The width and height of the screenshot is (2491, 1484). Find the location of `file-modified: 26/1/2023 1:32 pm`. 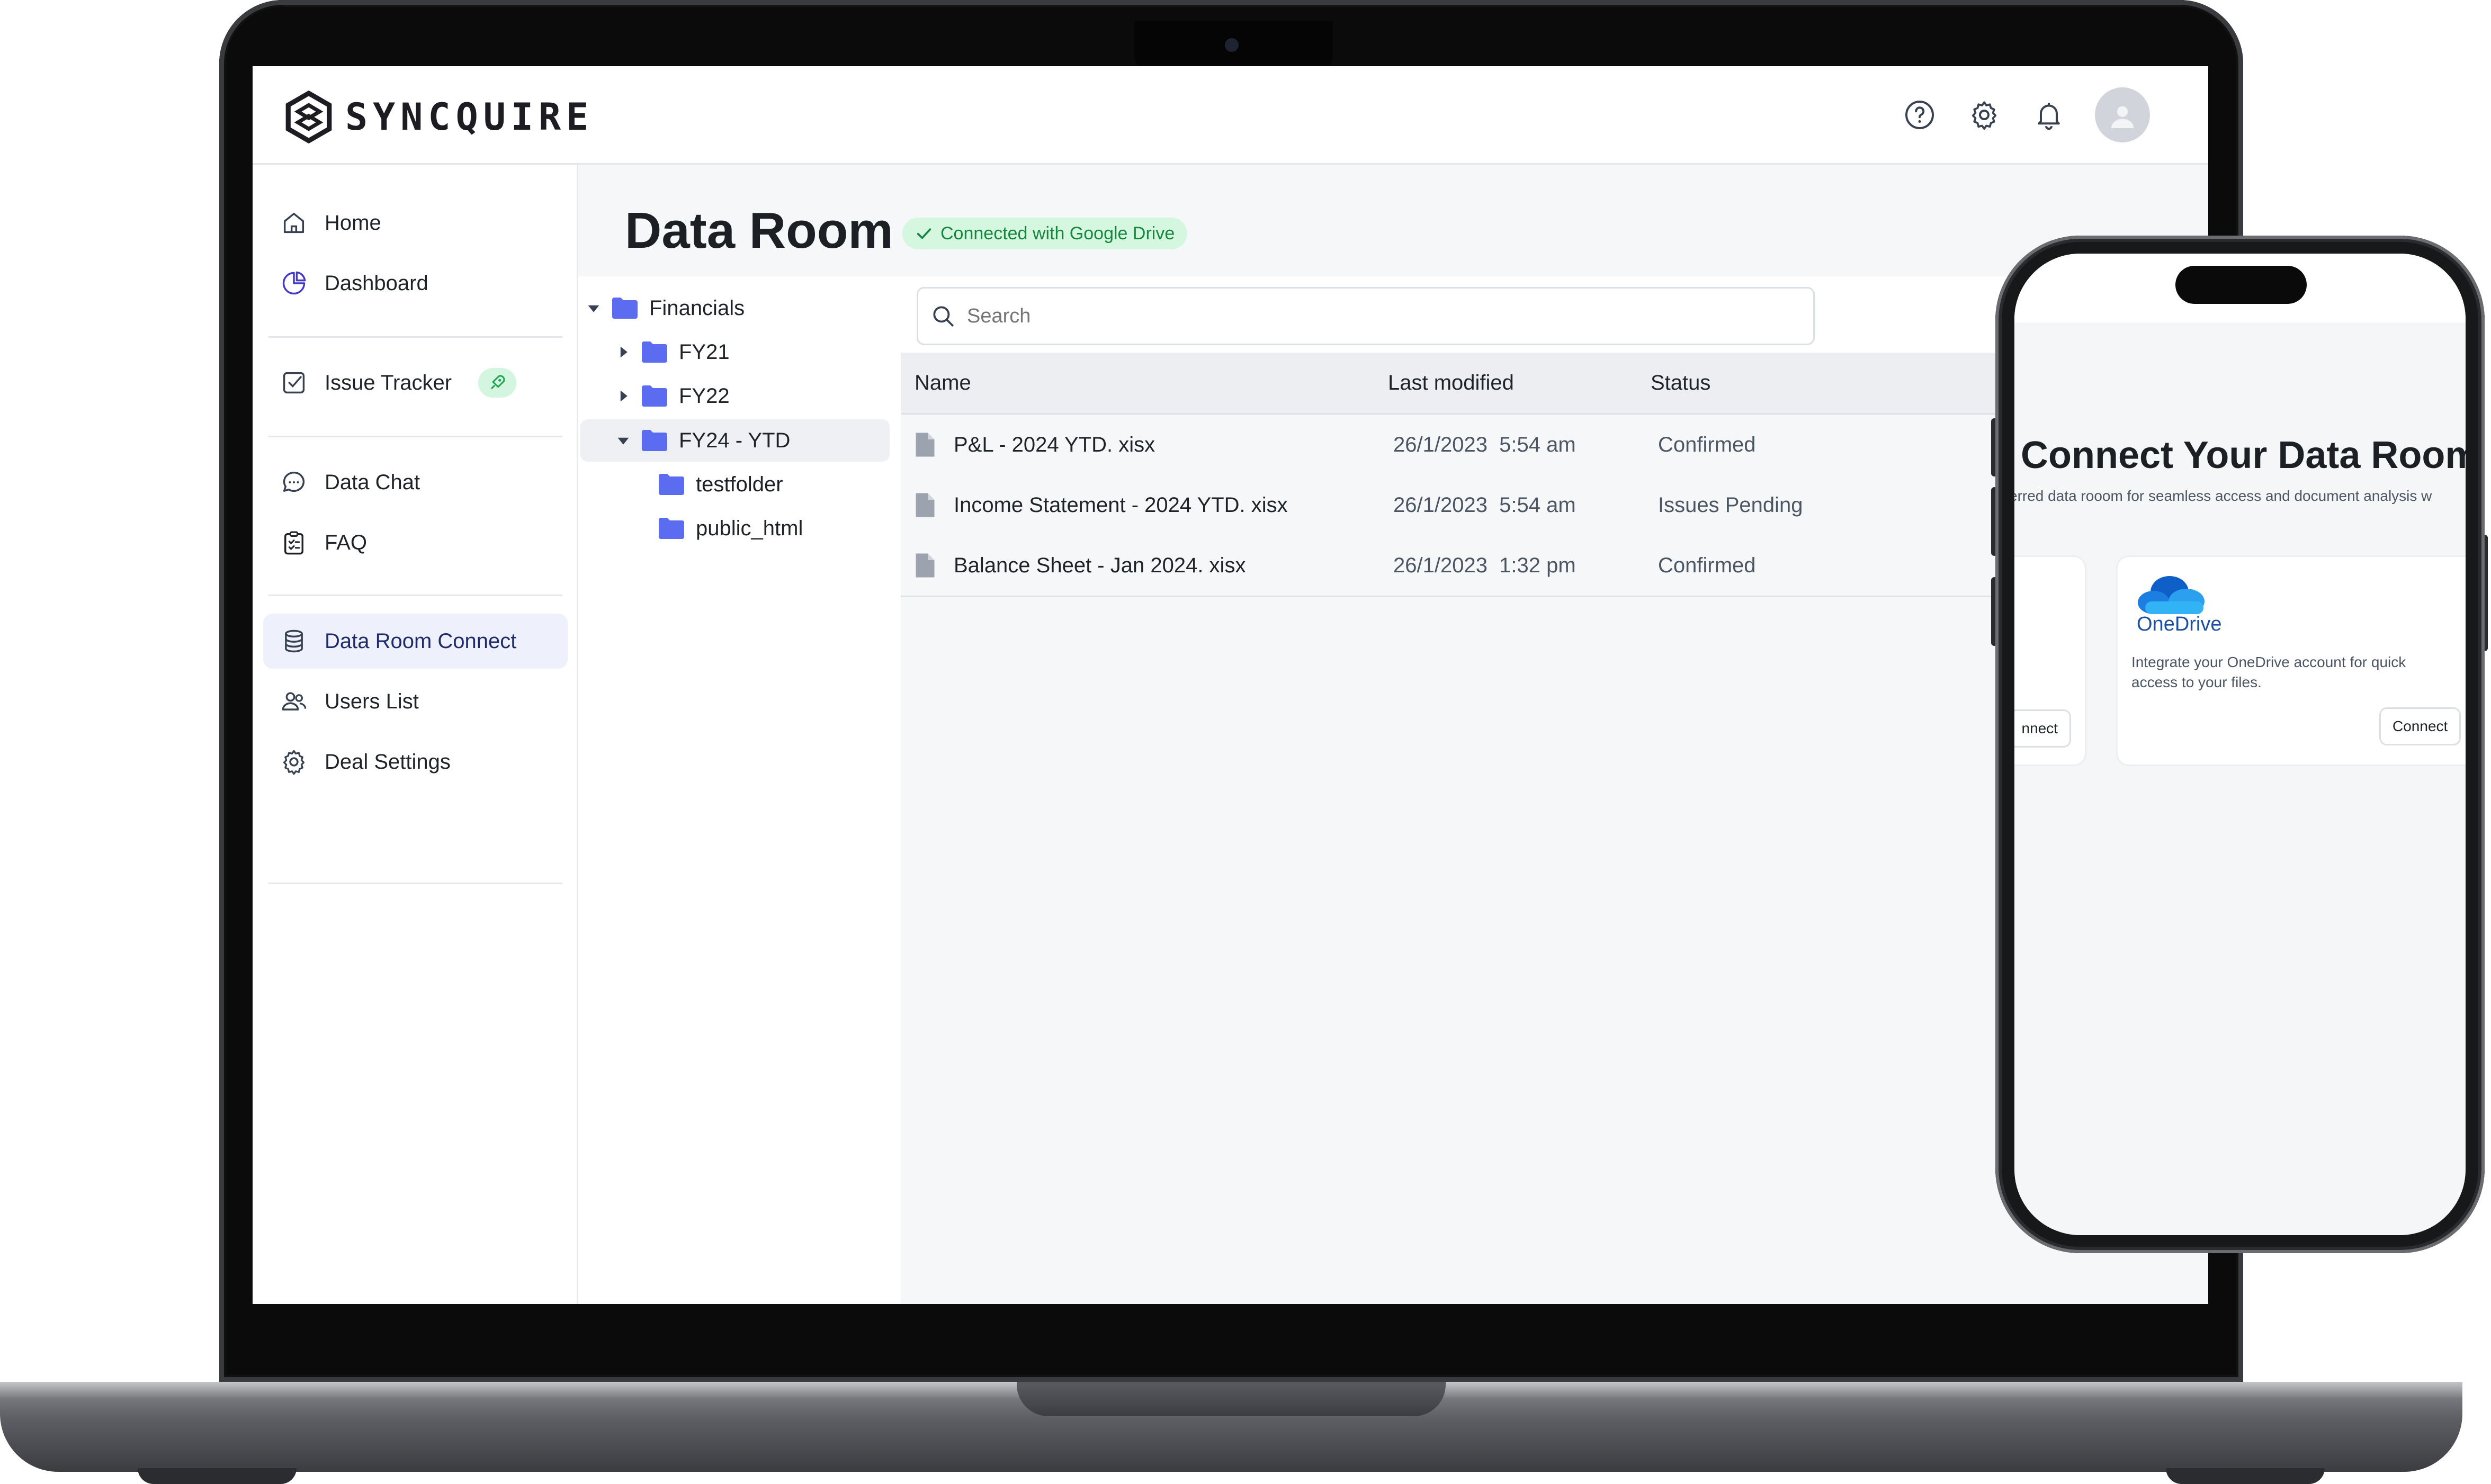

file-modified: 26/1/2023 1:32 pm is located at coordinates (1485, 565).